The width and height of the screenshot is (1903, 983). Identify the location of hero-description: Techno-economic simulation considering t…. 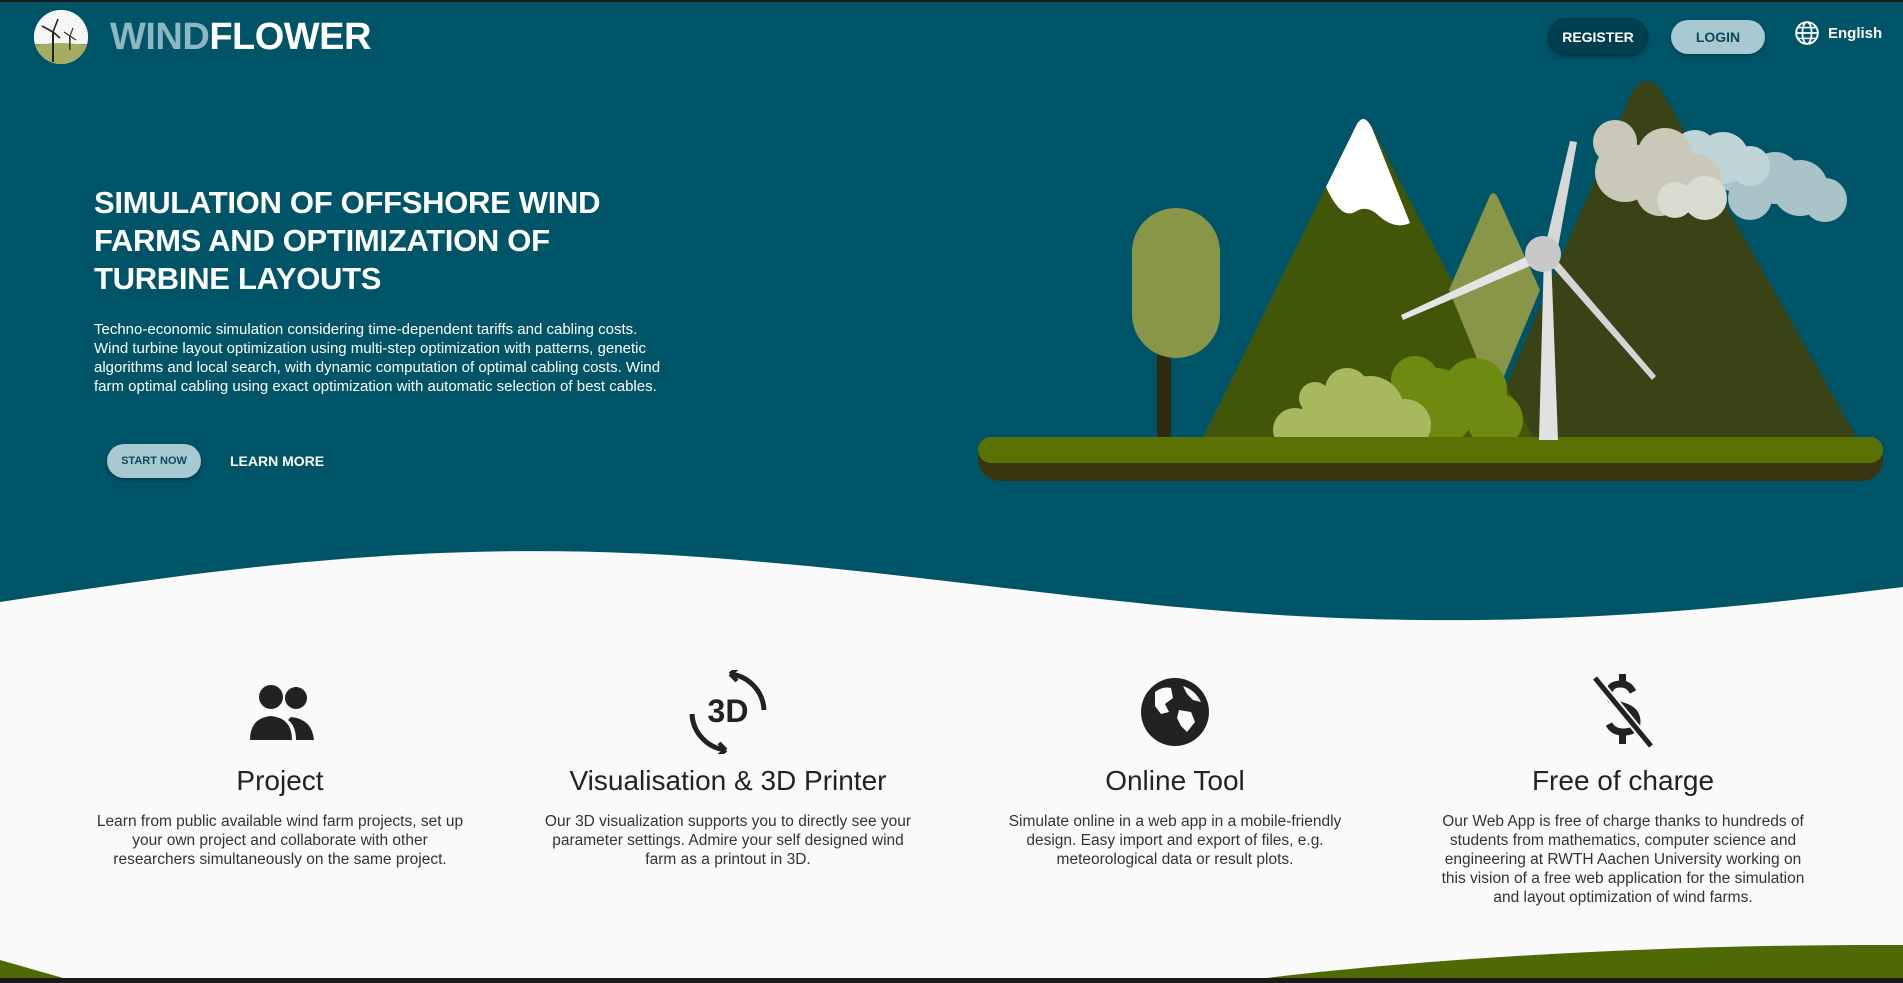
(377, 358).